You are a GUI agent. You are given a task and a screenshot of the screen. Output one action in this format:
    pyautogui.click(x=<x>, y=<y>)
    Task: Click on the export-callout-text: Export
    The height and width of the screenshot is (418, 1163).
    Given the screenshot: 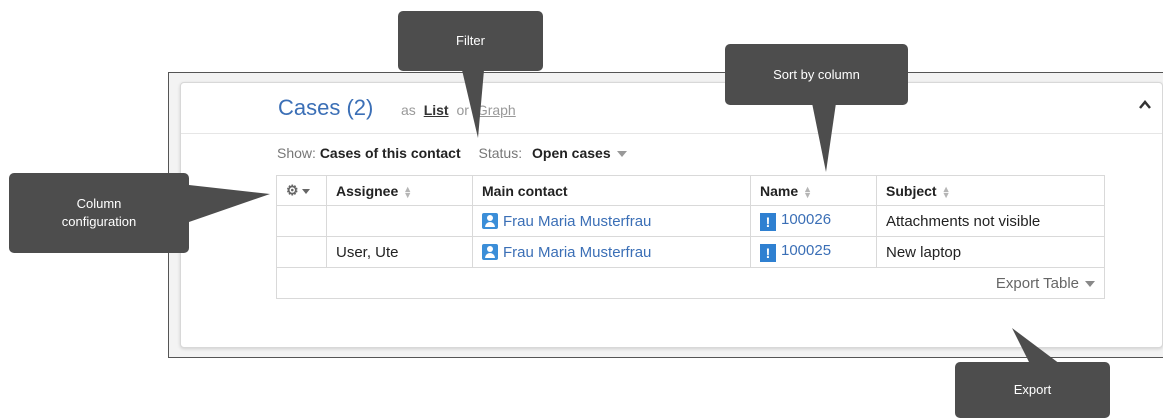 What is the action you would take?
    pyautogui.click(x=1032, y=389)
    